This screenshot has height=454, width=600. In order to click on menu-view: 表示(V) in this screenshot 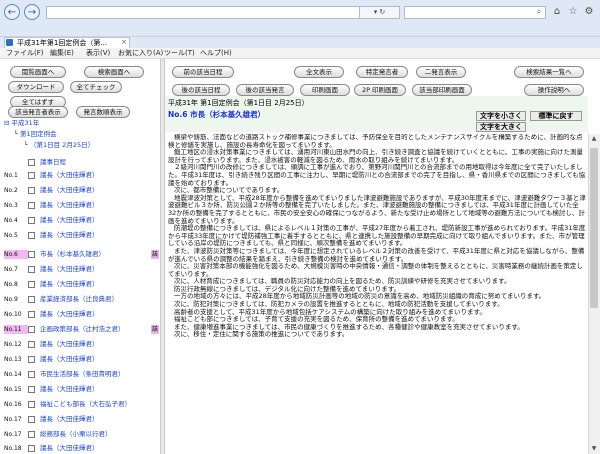, I will do `click(98, 53)`.